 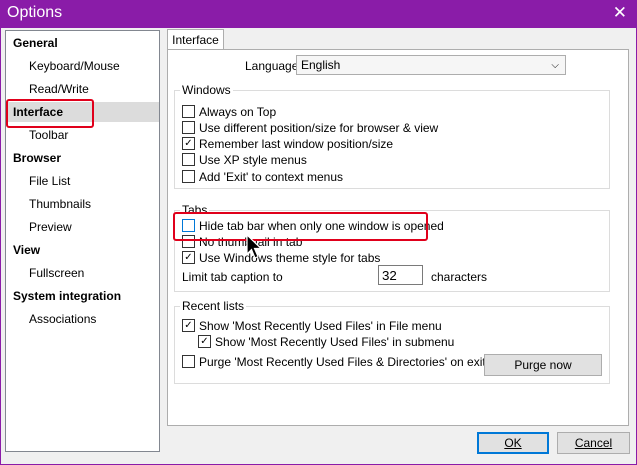 I want to click on cancel-button: Cancel, so click(x=593, y=443).